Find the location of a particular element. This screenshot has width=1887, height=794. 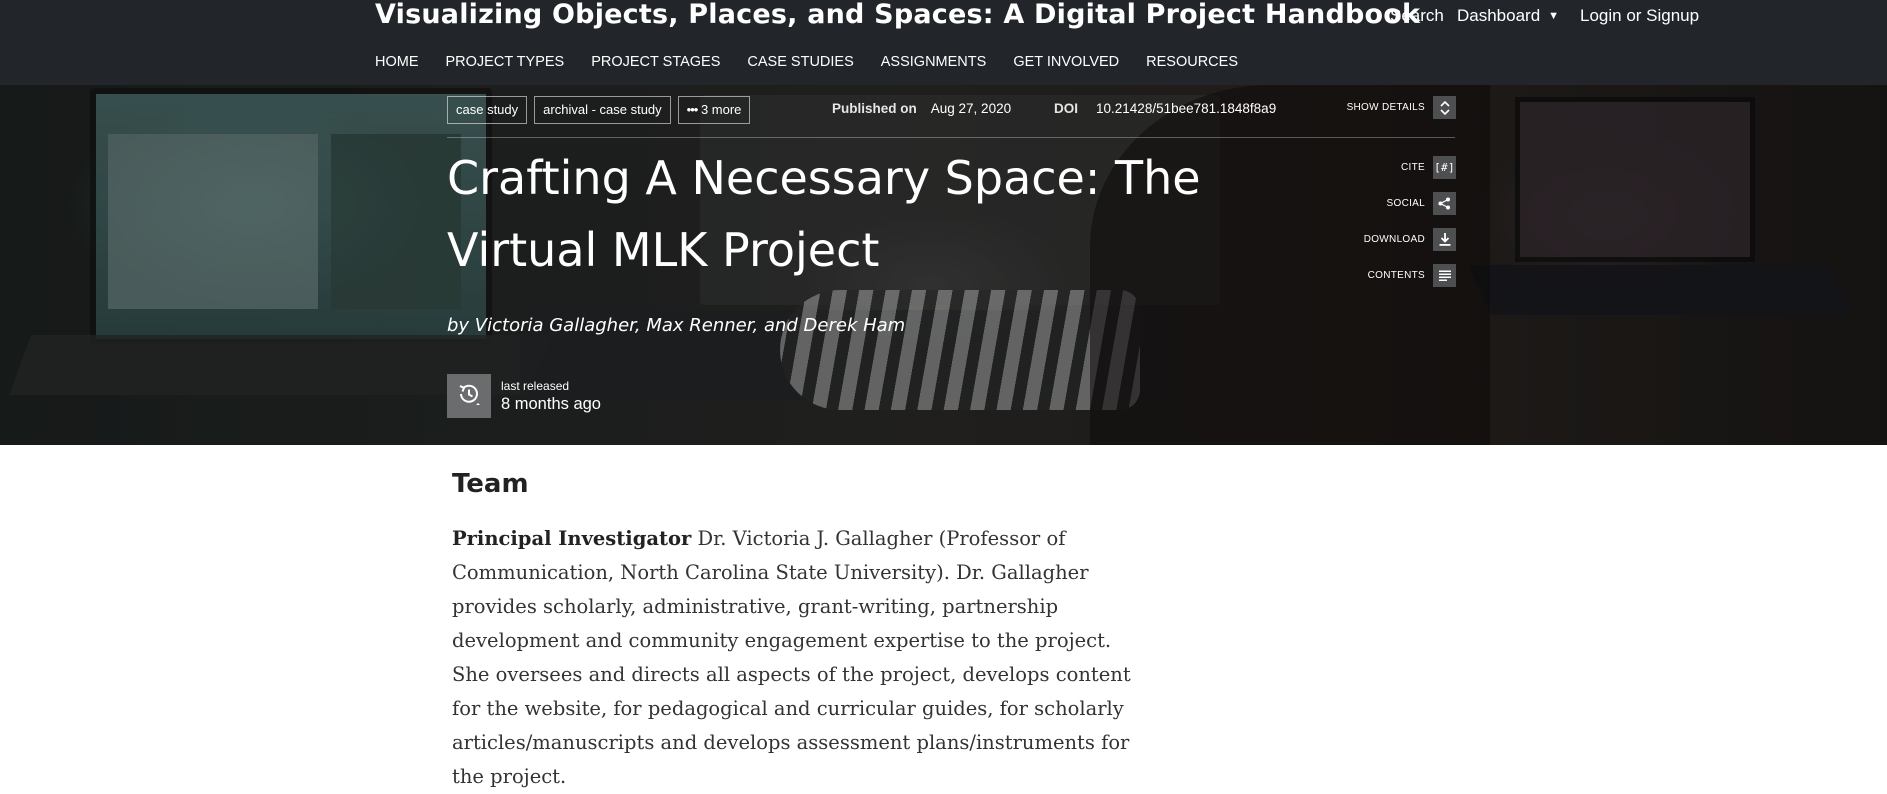

tag-more-label: 3 more is located at coordinates (721, 109).